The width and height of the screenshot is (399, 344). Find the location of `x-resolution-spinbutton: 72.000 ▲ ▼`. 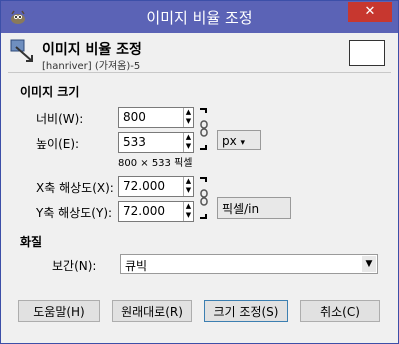

x-resolution-spinbutton: 72.000 ▲ ▼ is located at coordinates (156, 186).